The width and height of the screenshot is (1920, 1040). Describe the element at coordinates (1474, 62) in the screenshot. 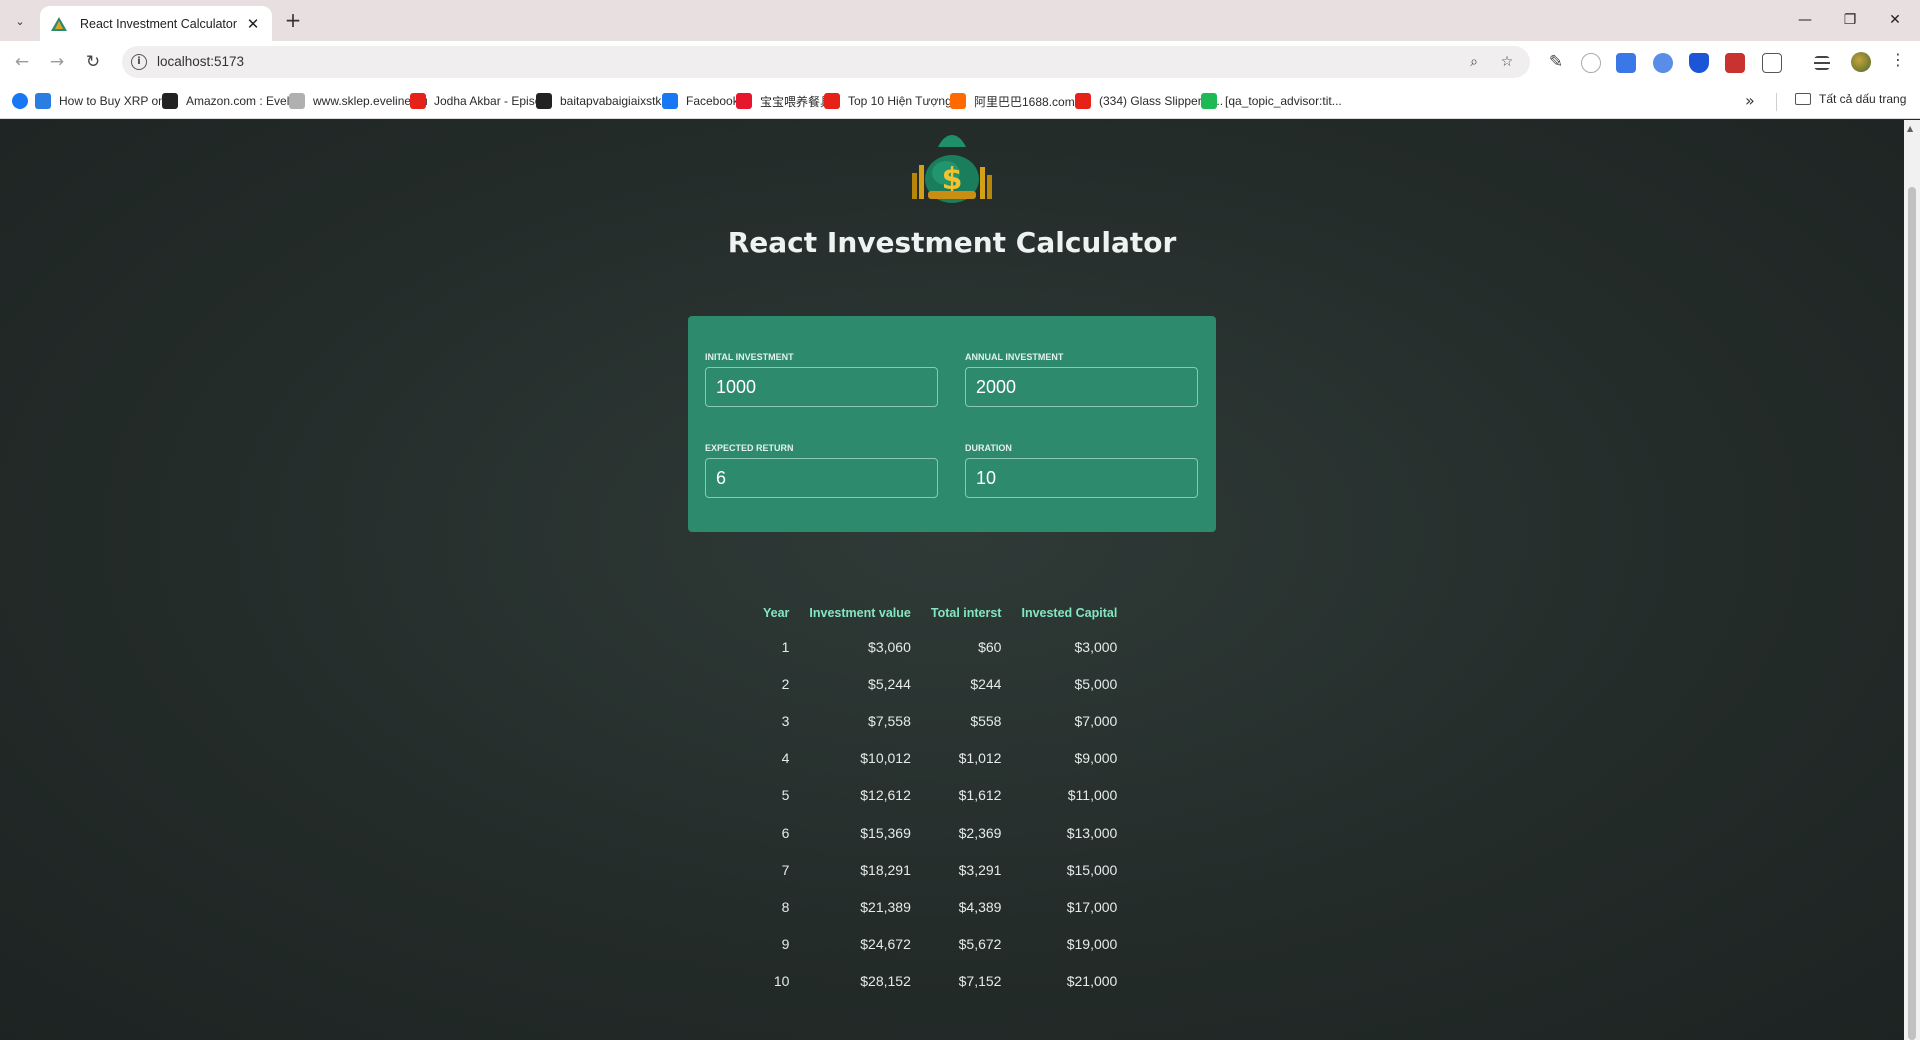

I see `zoom-icon: ⌕` at that location.